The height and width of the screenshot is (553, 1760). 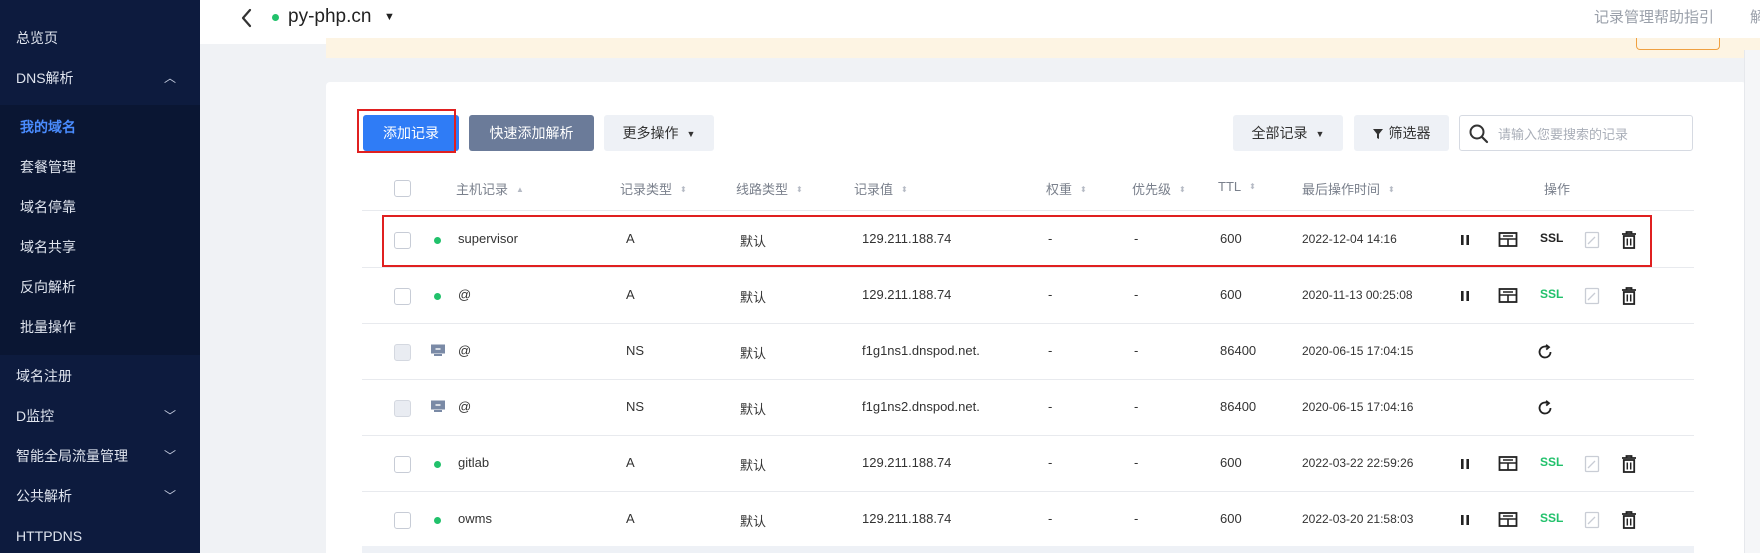 What do you see at coordinates (169, 78) in the screenshot?
I see `chevron-up-icon: ︿` at bounding box center [169, 78].